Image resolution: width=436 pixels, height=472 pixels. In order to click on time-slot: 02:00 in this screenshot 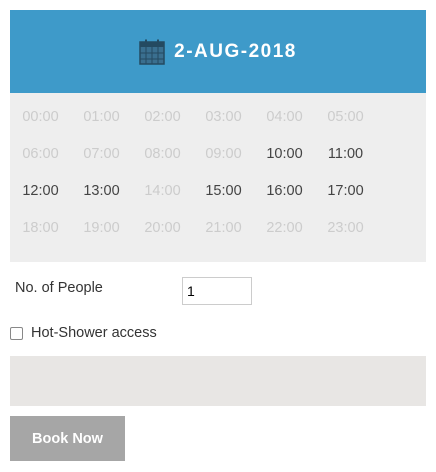, I will do `click(162, 116)`.